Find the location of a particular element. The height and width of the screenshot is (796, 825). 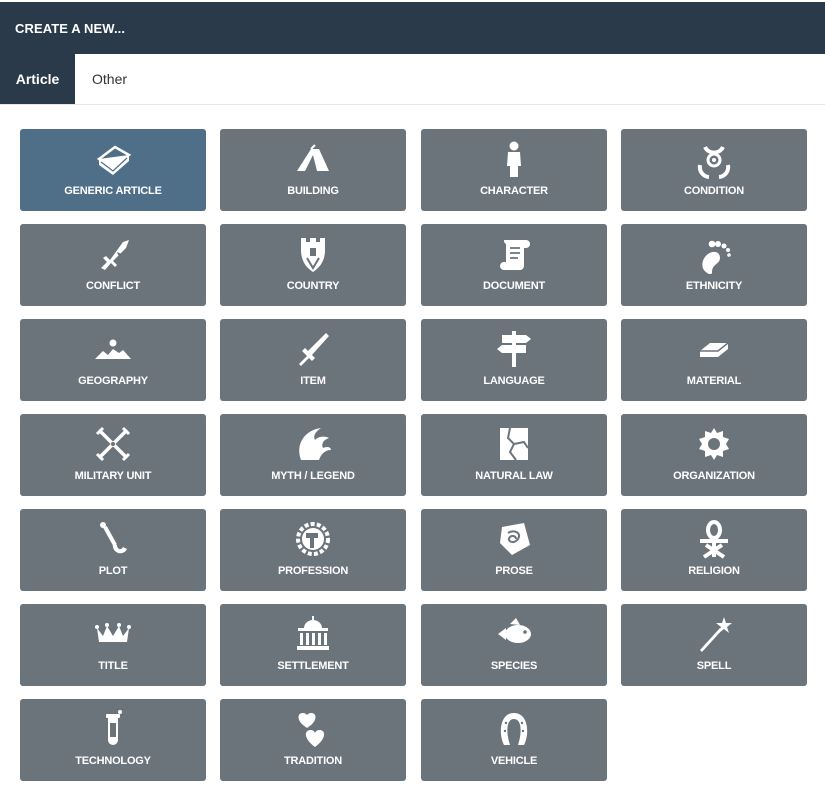

tile-ethnicity: ETHNICITY is located at coordinates (714, 265).